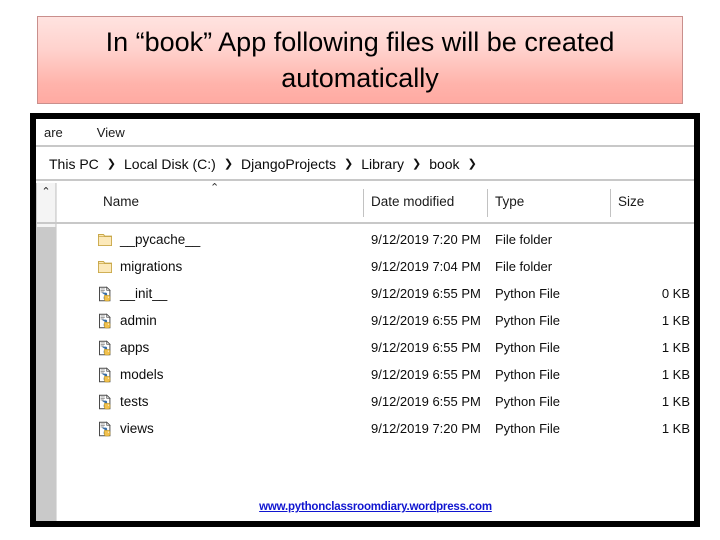 This screenshot has width=720, height=540. What do you see at coordinates (675, 293) in the screenshot?
I see `file-row-size-cell: 0 KB` at bounding box center [675, 293].